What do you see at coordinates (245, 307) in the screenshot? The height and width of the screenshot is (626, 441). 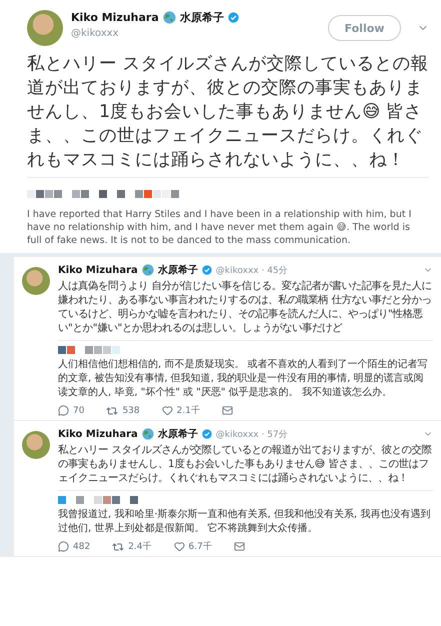 I see `tweet-text: 人は真偽を問うより 自分が信じたい事を信じる。変な記者が書いた記事を見た人に嫌われたり、ある事ない事言われたりするのは、私の職業柄 仕方ない事だと分かっているけど、明らかな嘘を言われたり、その記事を読んだ人に、やっぱり"性格悪い"とか"嫌い"とか思われるのは悲しい。しょうがない事だけど` at bounding box center [245, 307].